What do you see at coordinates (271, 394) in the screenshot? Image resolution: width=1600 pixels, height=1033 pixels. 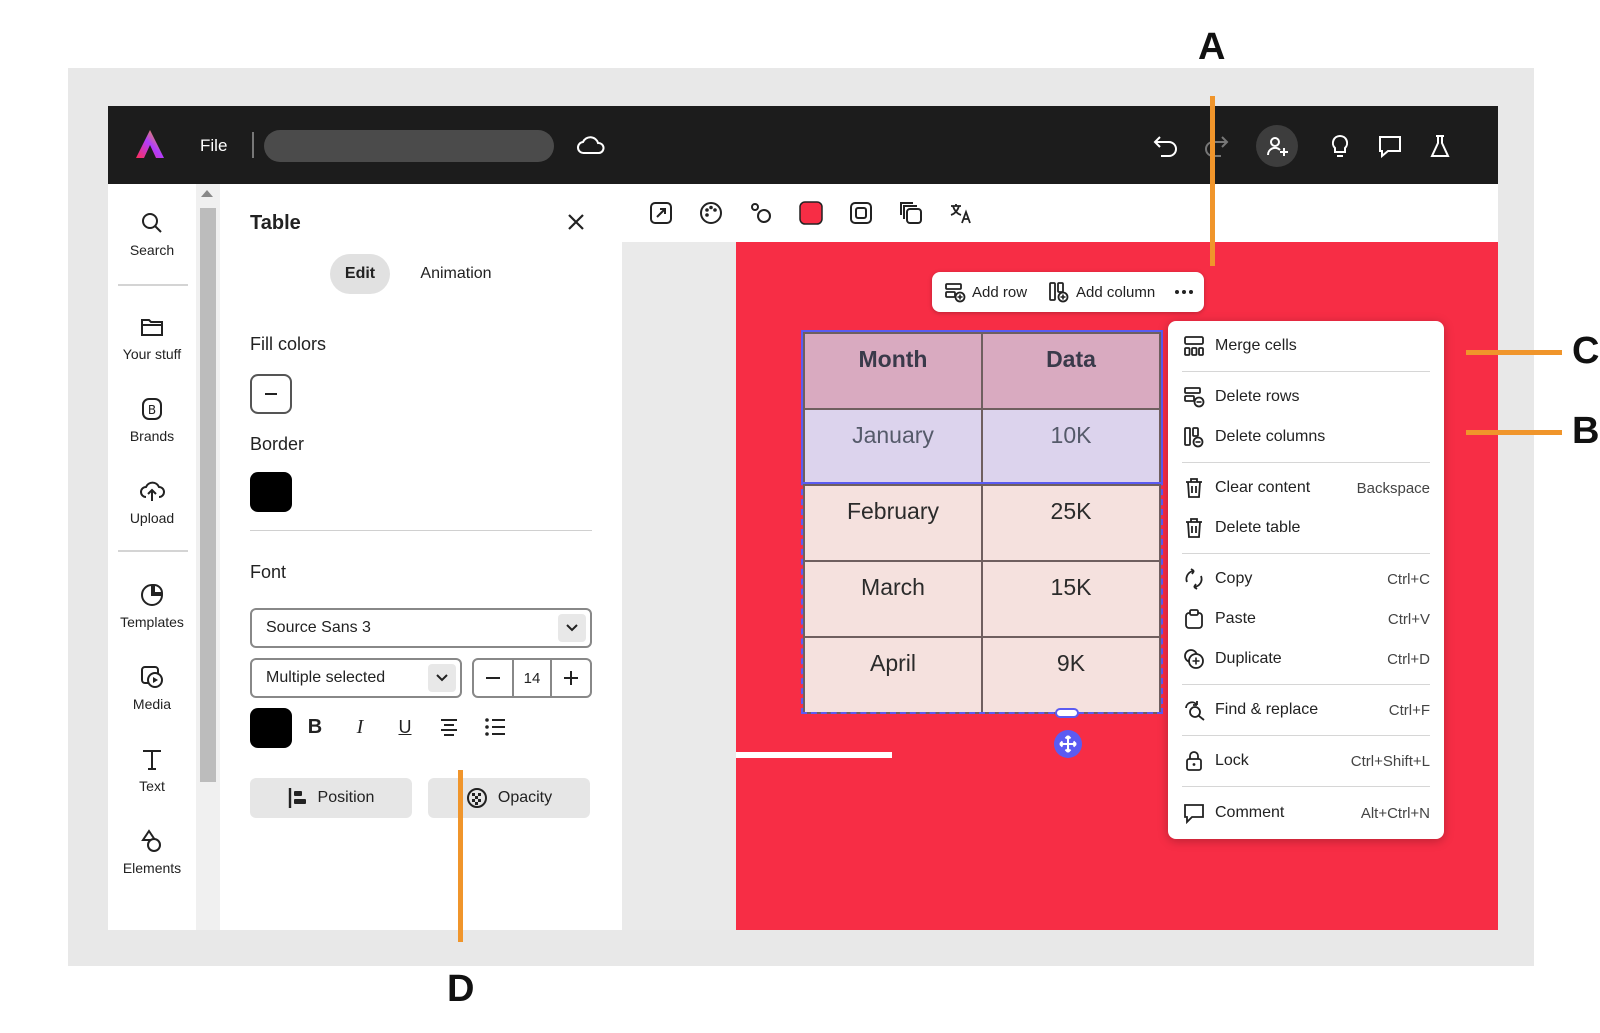 I see `fill-color-none-button` at bounding box center [271, 394].